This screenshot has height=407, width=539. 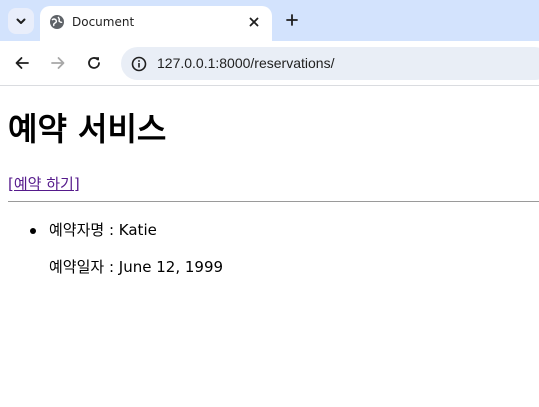 I want to click on info-icon, so click(x=139, y=64).